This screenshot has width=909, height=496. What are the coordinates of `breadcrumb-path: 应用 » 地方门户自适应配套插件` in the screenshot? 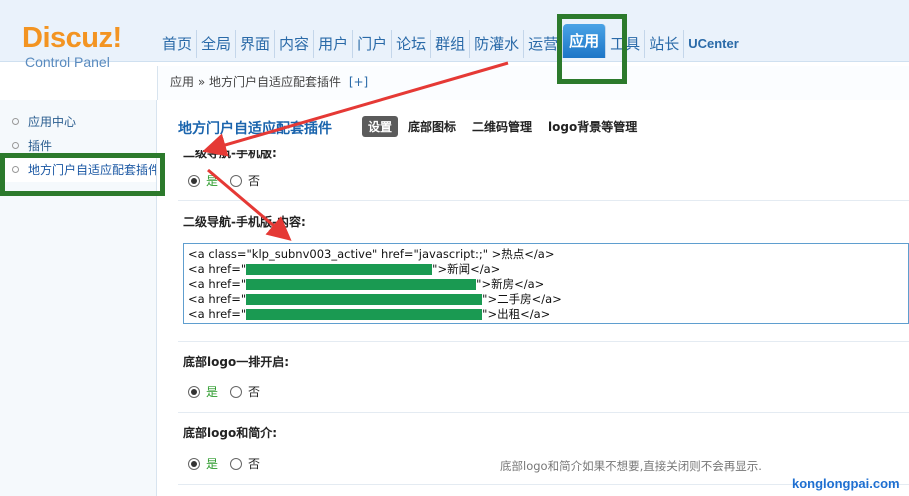 It's located at (255, 82).